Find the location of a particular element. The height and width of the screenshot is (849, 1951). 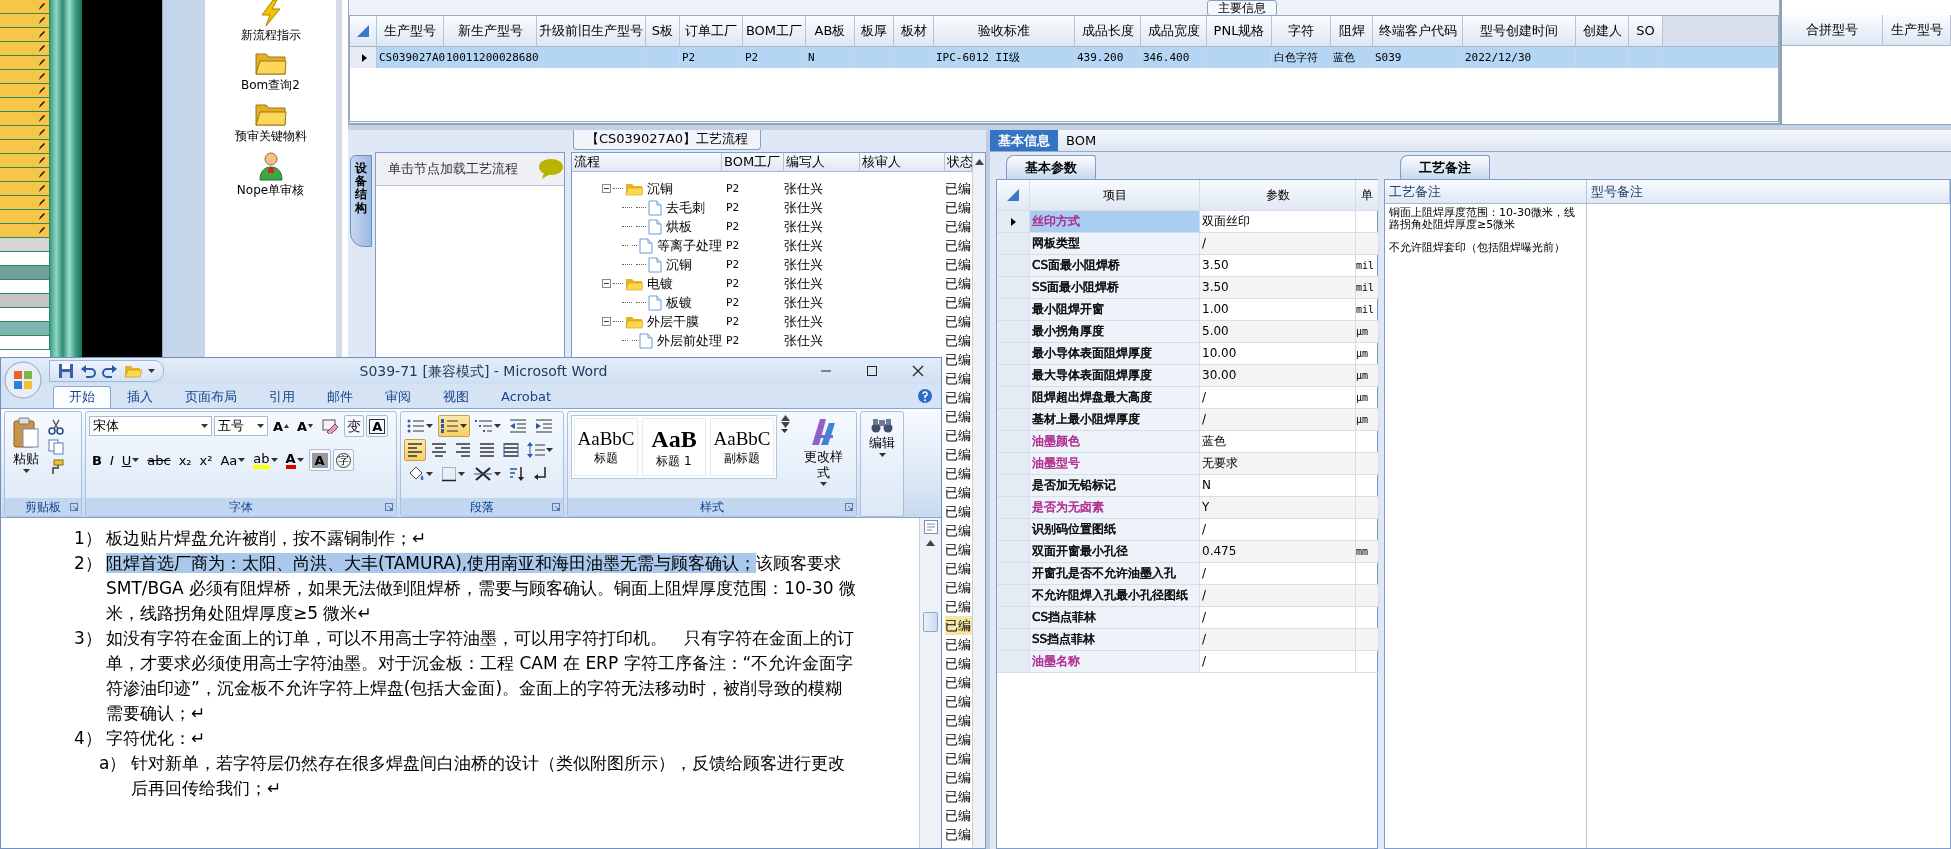

table-cell: 最大导体表面阻焊厚度 is located at coordinates (1115, 376).